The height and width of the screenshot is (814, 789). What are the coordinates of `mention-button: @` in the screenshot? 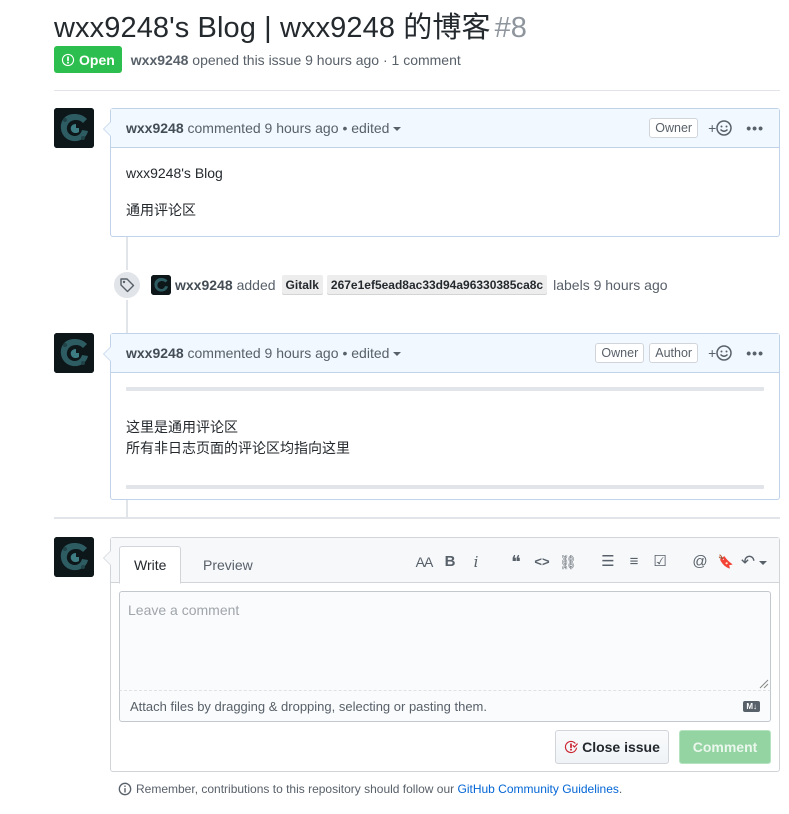 It's located at (700, 562).